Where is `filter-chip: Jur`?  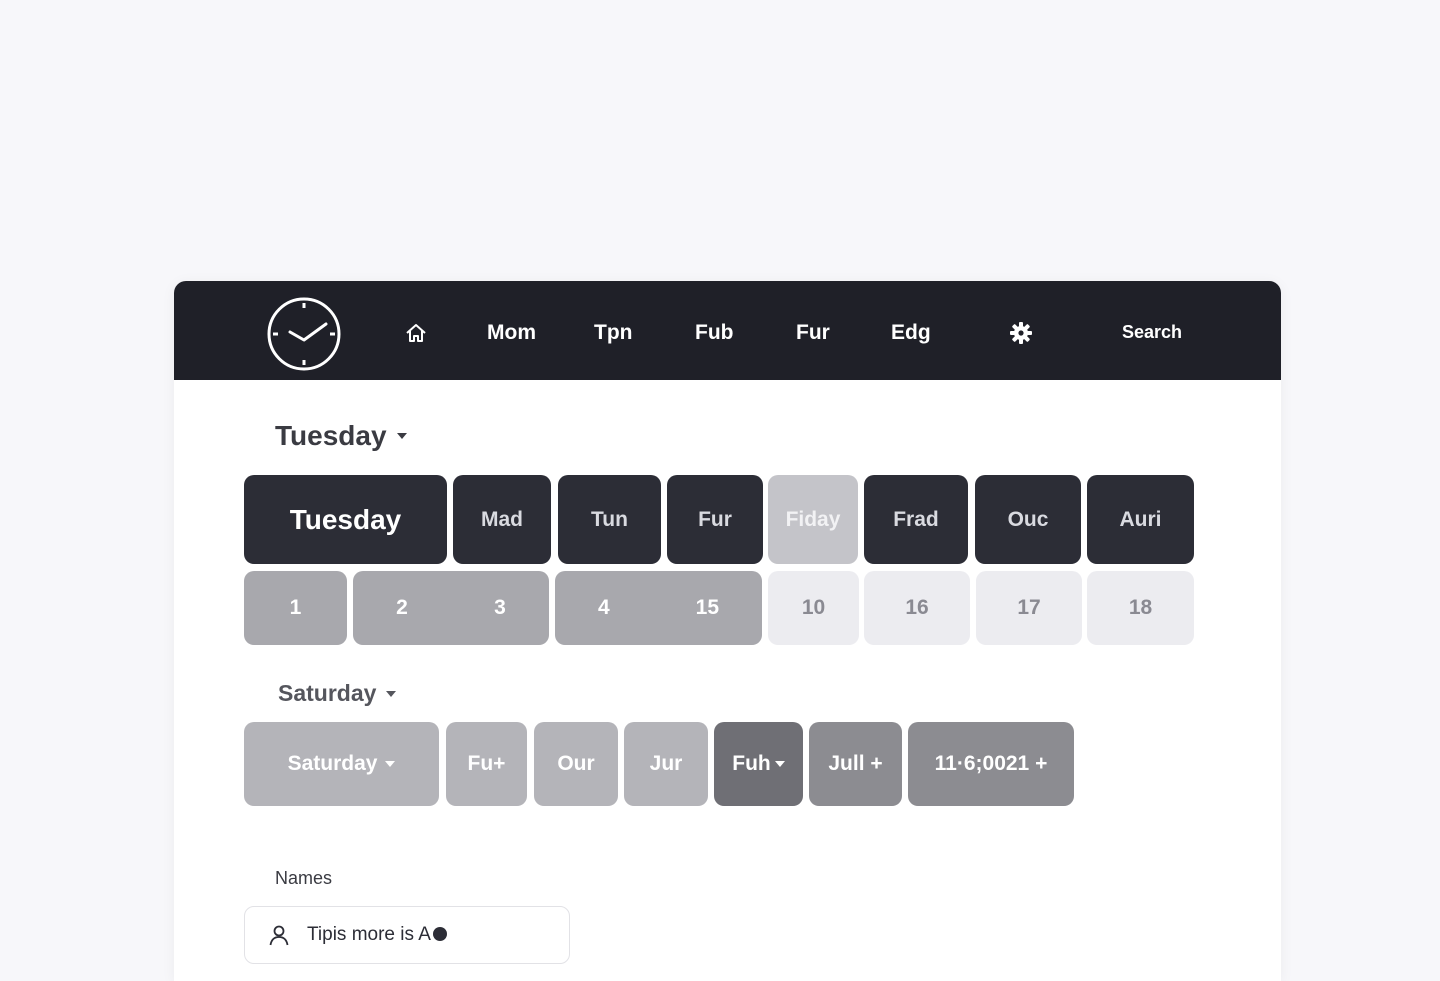
filter-chip: Jur is located at coordinates (666, 764).